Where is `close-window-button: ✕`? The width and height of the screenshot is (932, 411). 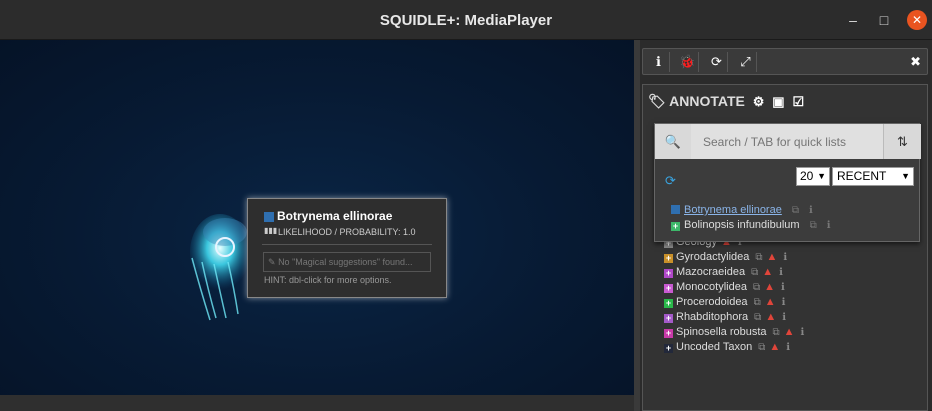
close-window-button: ✕ is located at coordinates (917, 20).